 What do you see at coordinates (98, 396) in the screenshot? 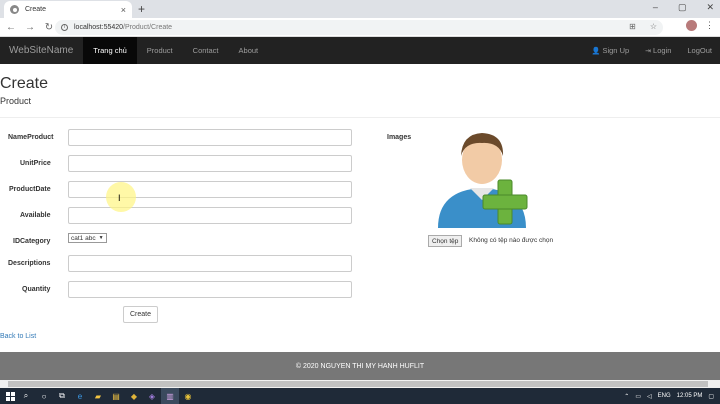
I see `file-explorer-icon: ▰` at bounding box center [98, 396].